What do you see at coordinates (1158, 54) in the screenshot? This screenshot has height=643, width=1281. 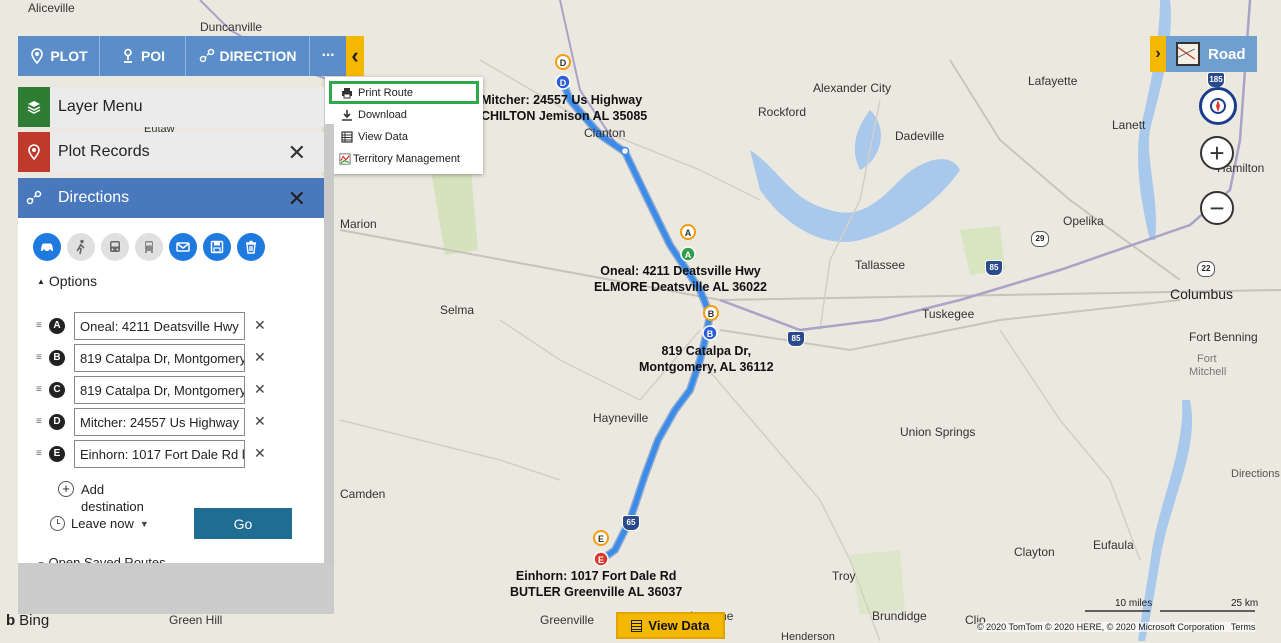 I see `expand-map-style-button: ›` at bounding box center [1158, 54].